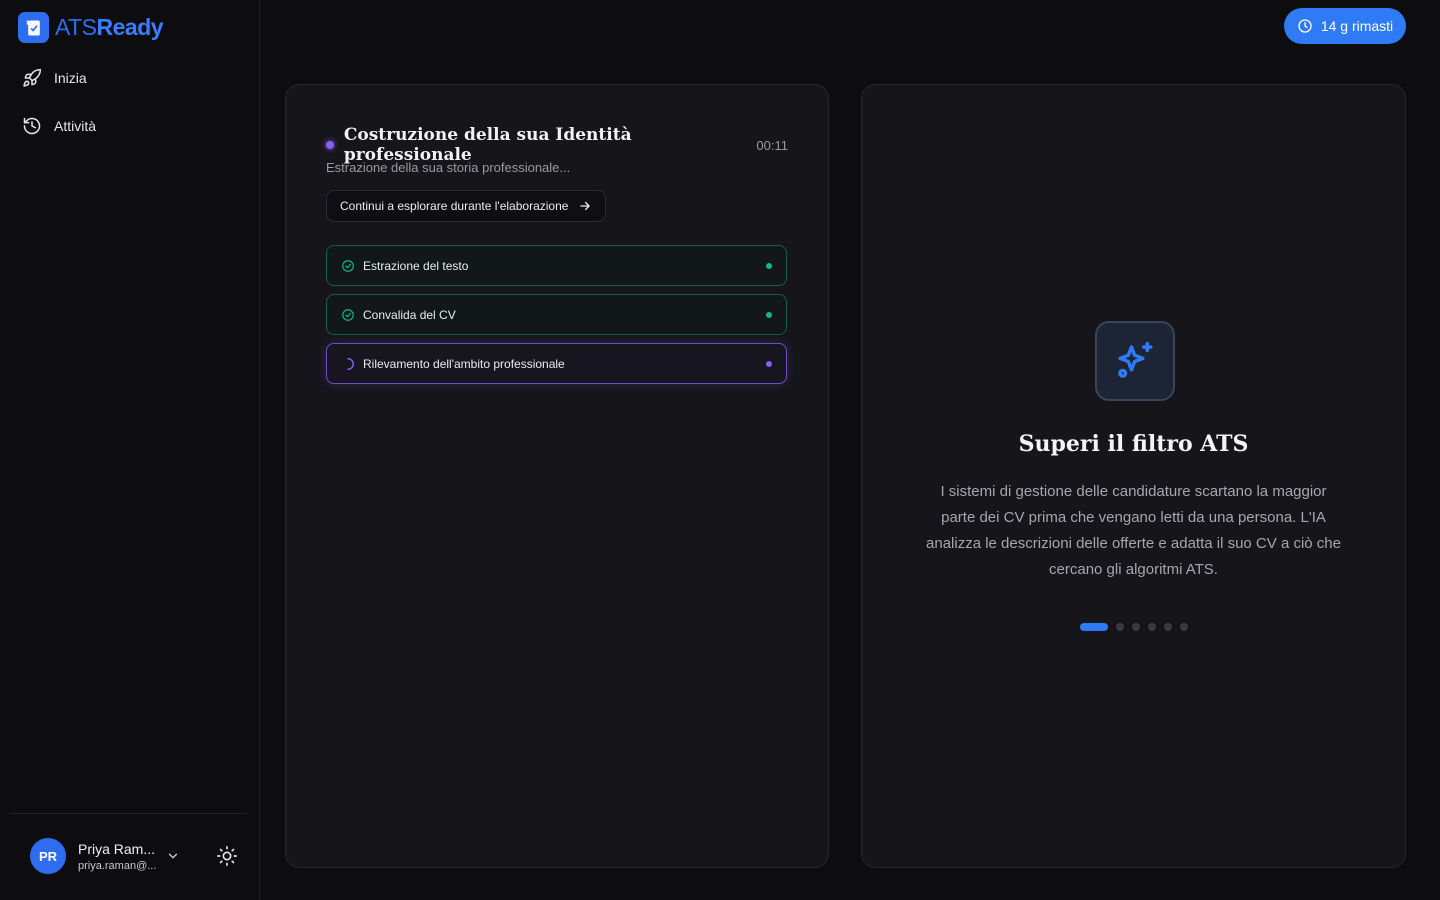 This screenshot has height=900, width=1440. What do you see at coordinates (350, 363) in the screenshot?
I see `spinner-icon` at bounding box center [350, 363].